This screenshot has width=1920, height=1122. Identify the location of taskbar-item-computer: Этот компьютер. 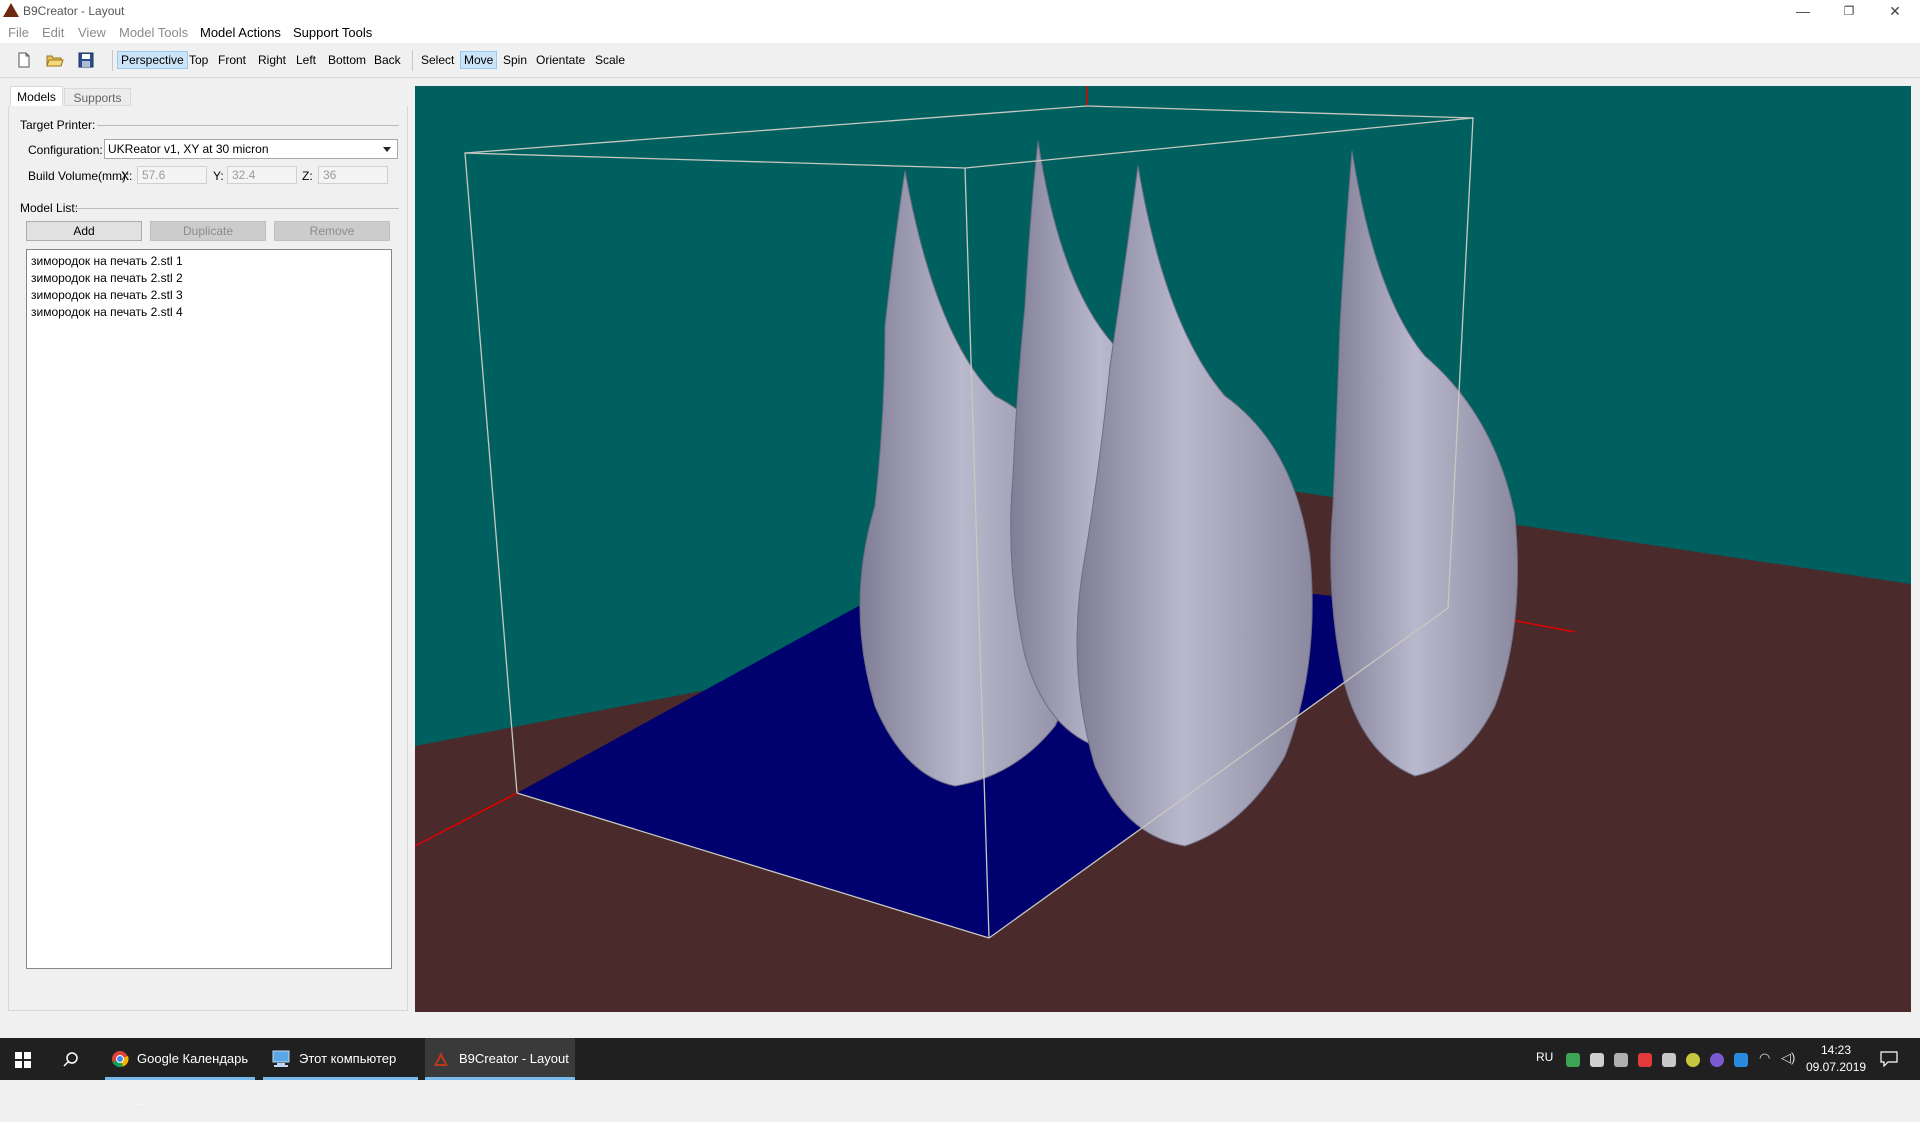
(340, 1059).